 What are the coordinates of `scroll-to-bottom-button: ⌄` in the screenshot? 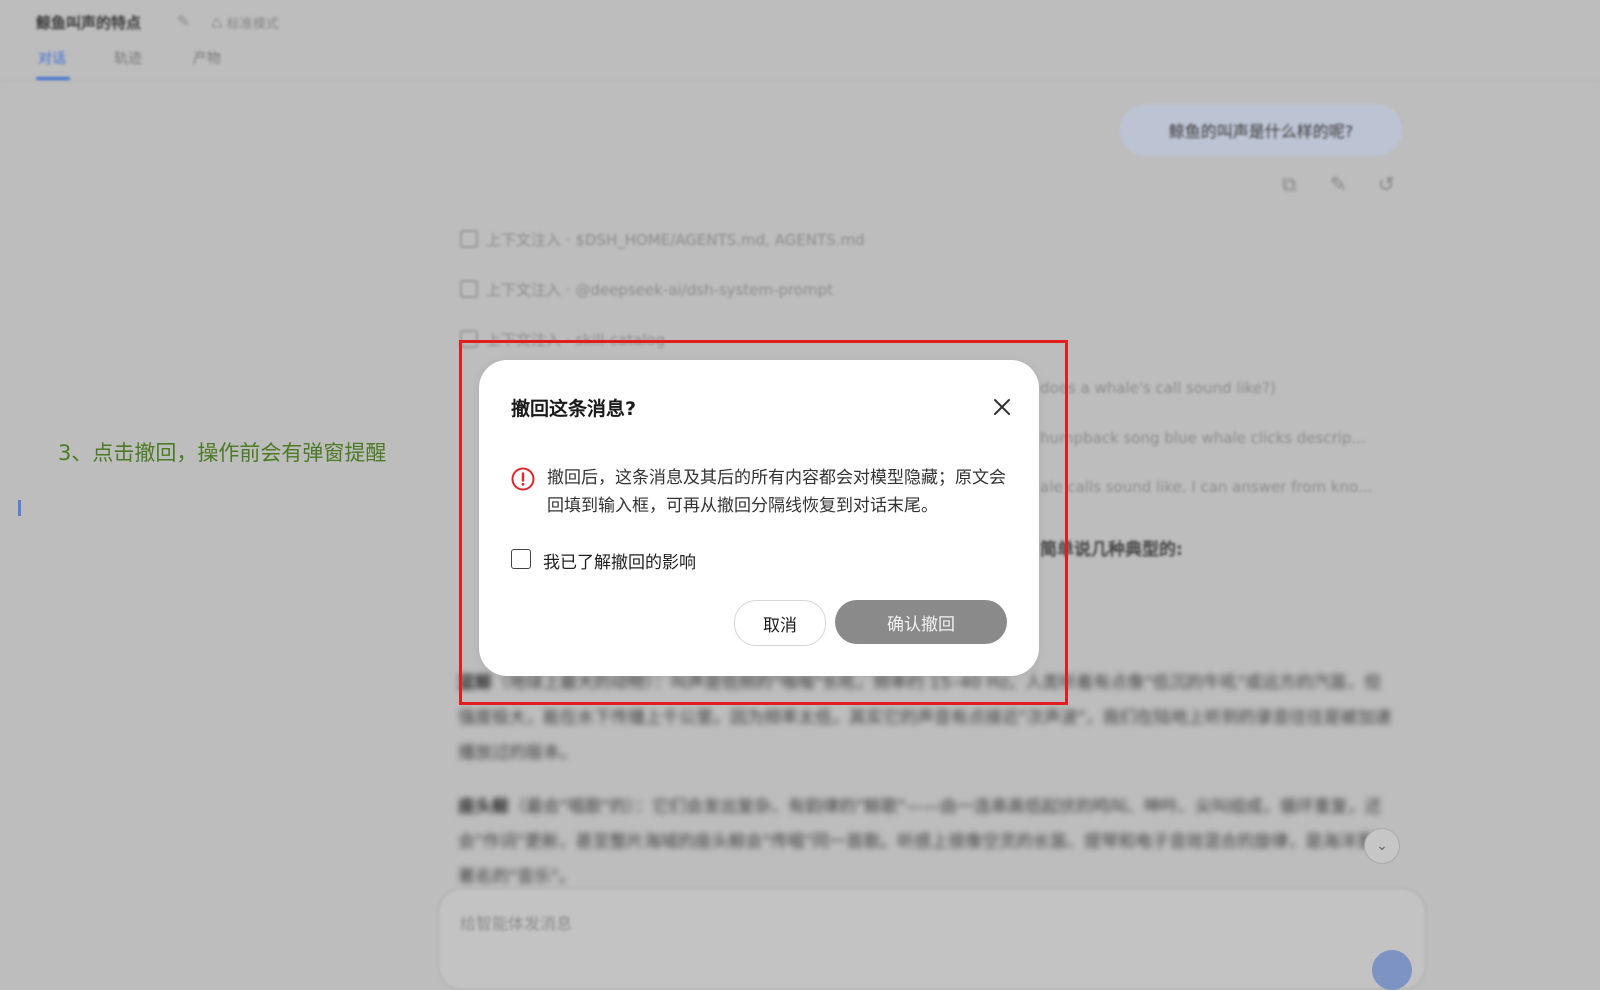 It's located at (1382, 846).